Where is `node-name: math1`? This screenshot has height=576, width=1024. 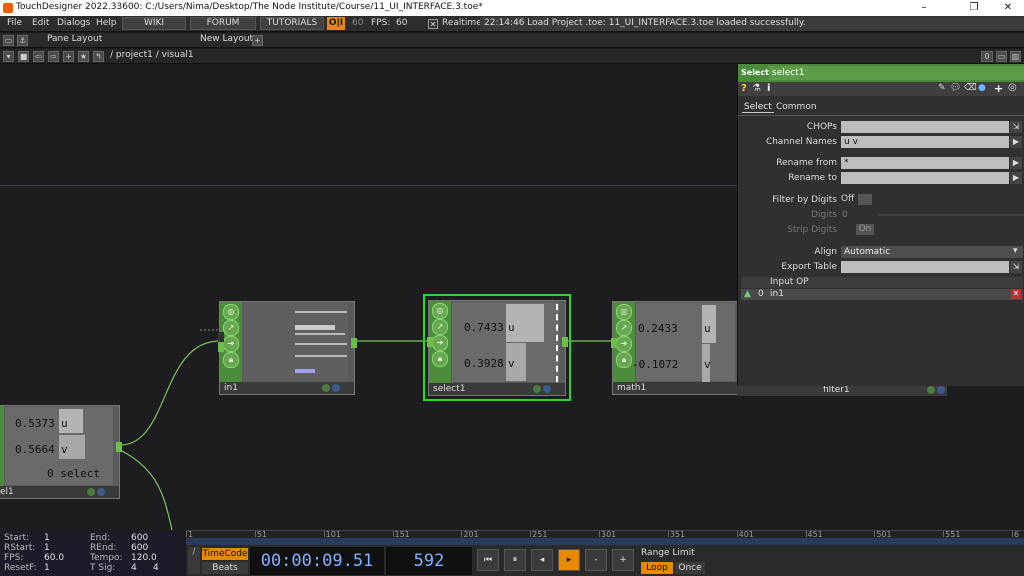 node-name: math1 is located at coordinates (677, 388).